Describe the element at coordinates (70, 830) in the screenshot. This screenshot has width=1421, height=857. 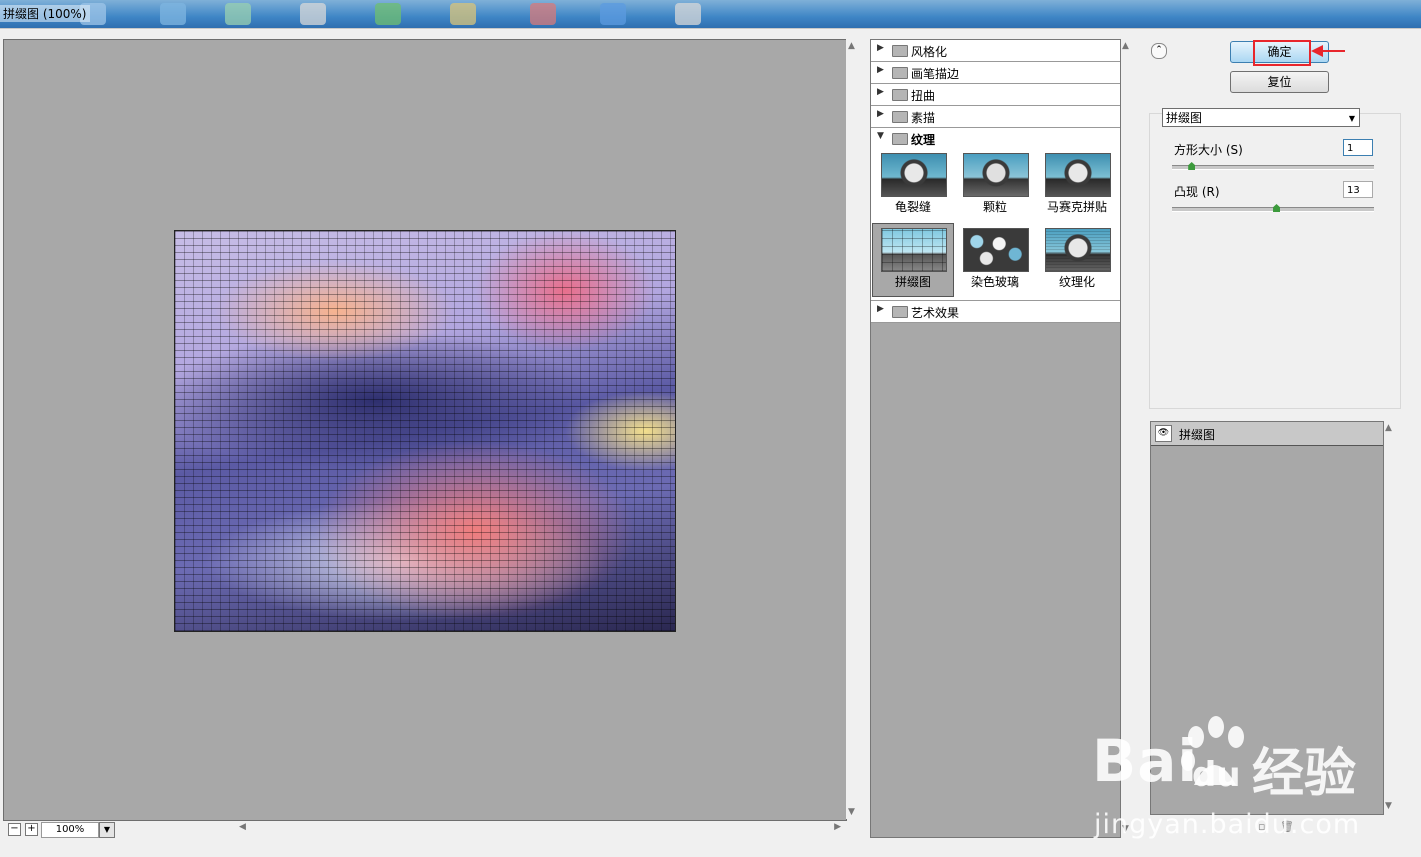
I see `zoom-level-field: 100%` at that location.